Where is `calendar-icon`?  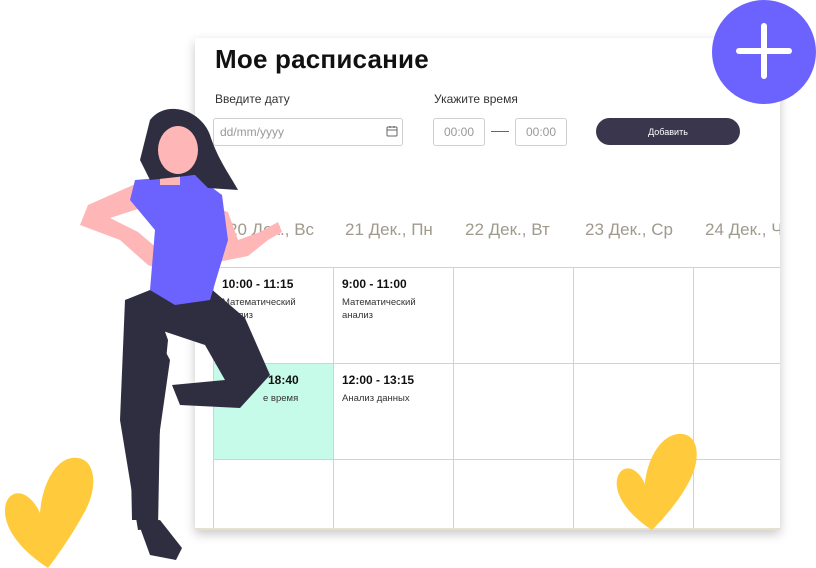
calendar-icon is located at coordinates (392, 131).